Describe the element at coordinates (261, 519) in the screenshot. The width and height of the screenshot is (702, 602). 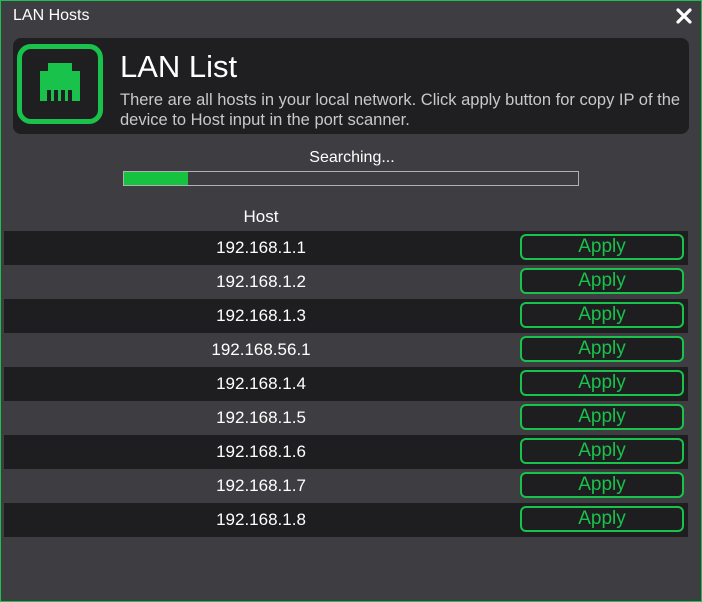
I see `host-ip: 192.168.1.8` at that location.